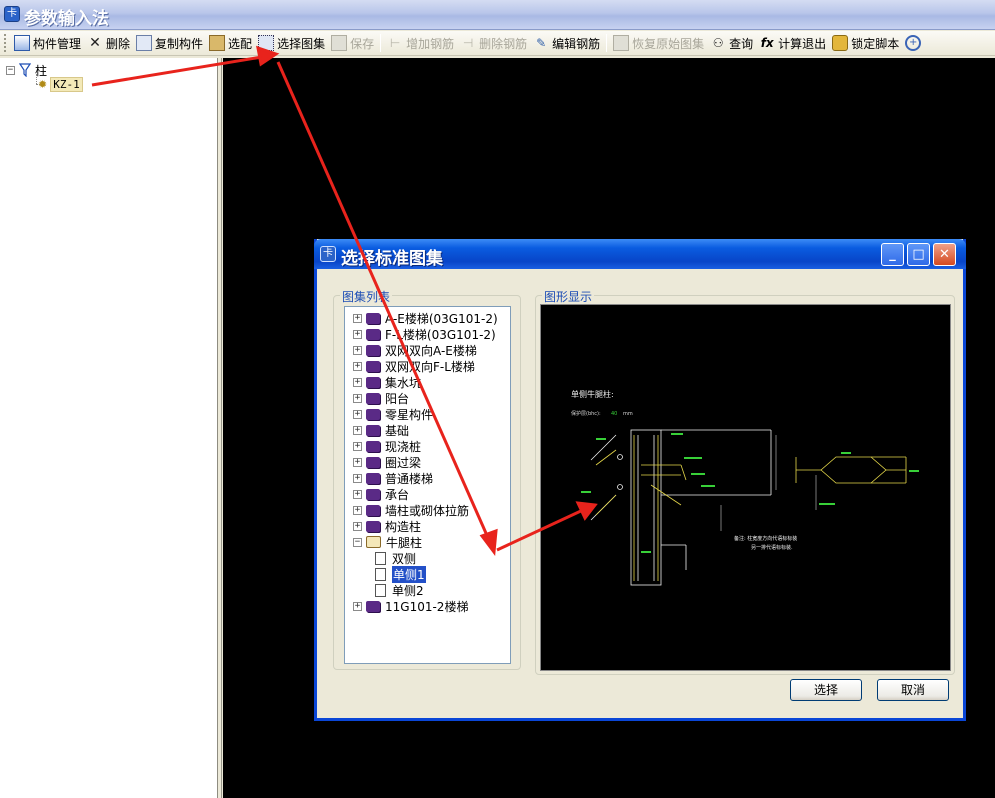 The width and height of the screenshot is (995, 798). I want to click on atlas-list-item: 单侧2, so click(399, 590).